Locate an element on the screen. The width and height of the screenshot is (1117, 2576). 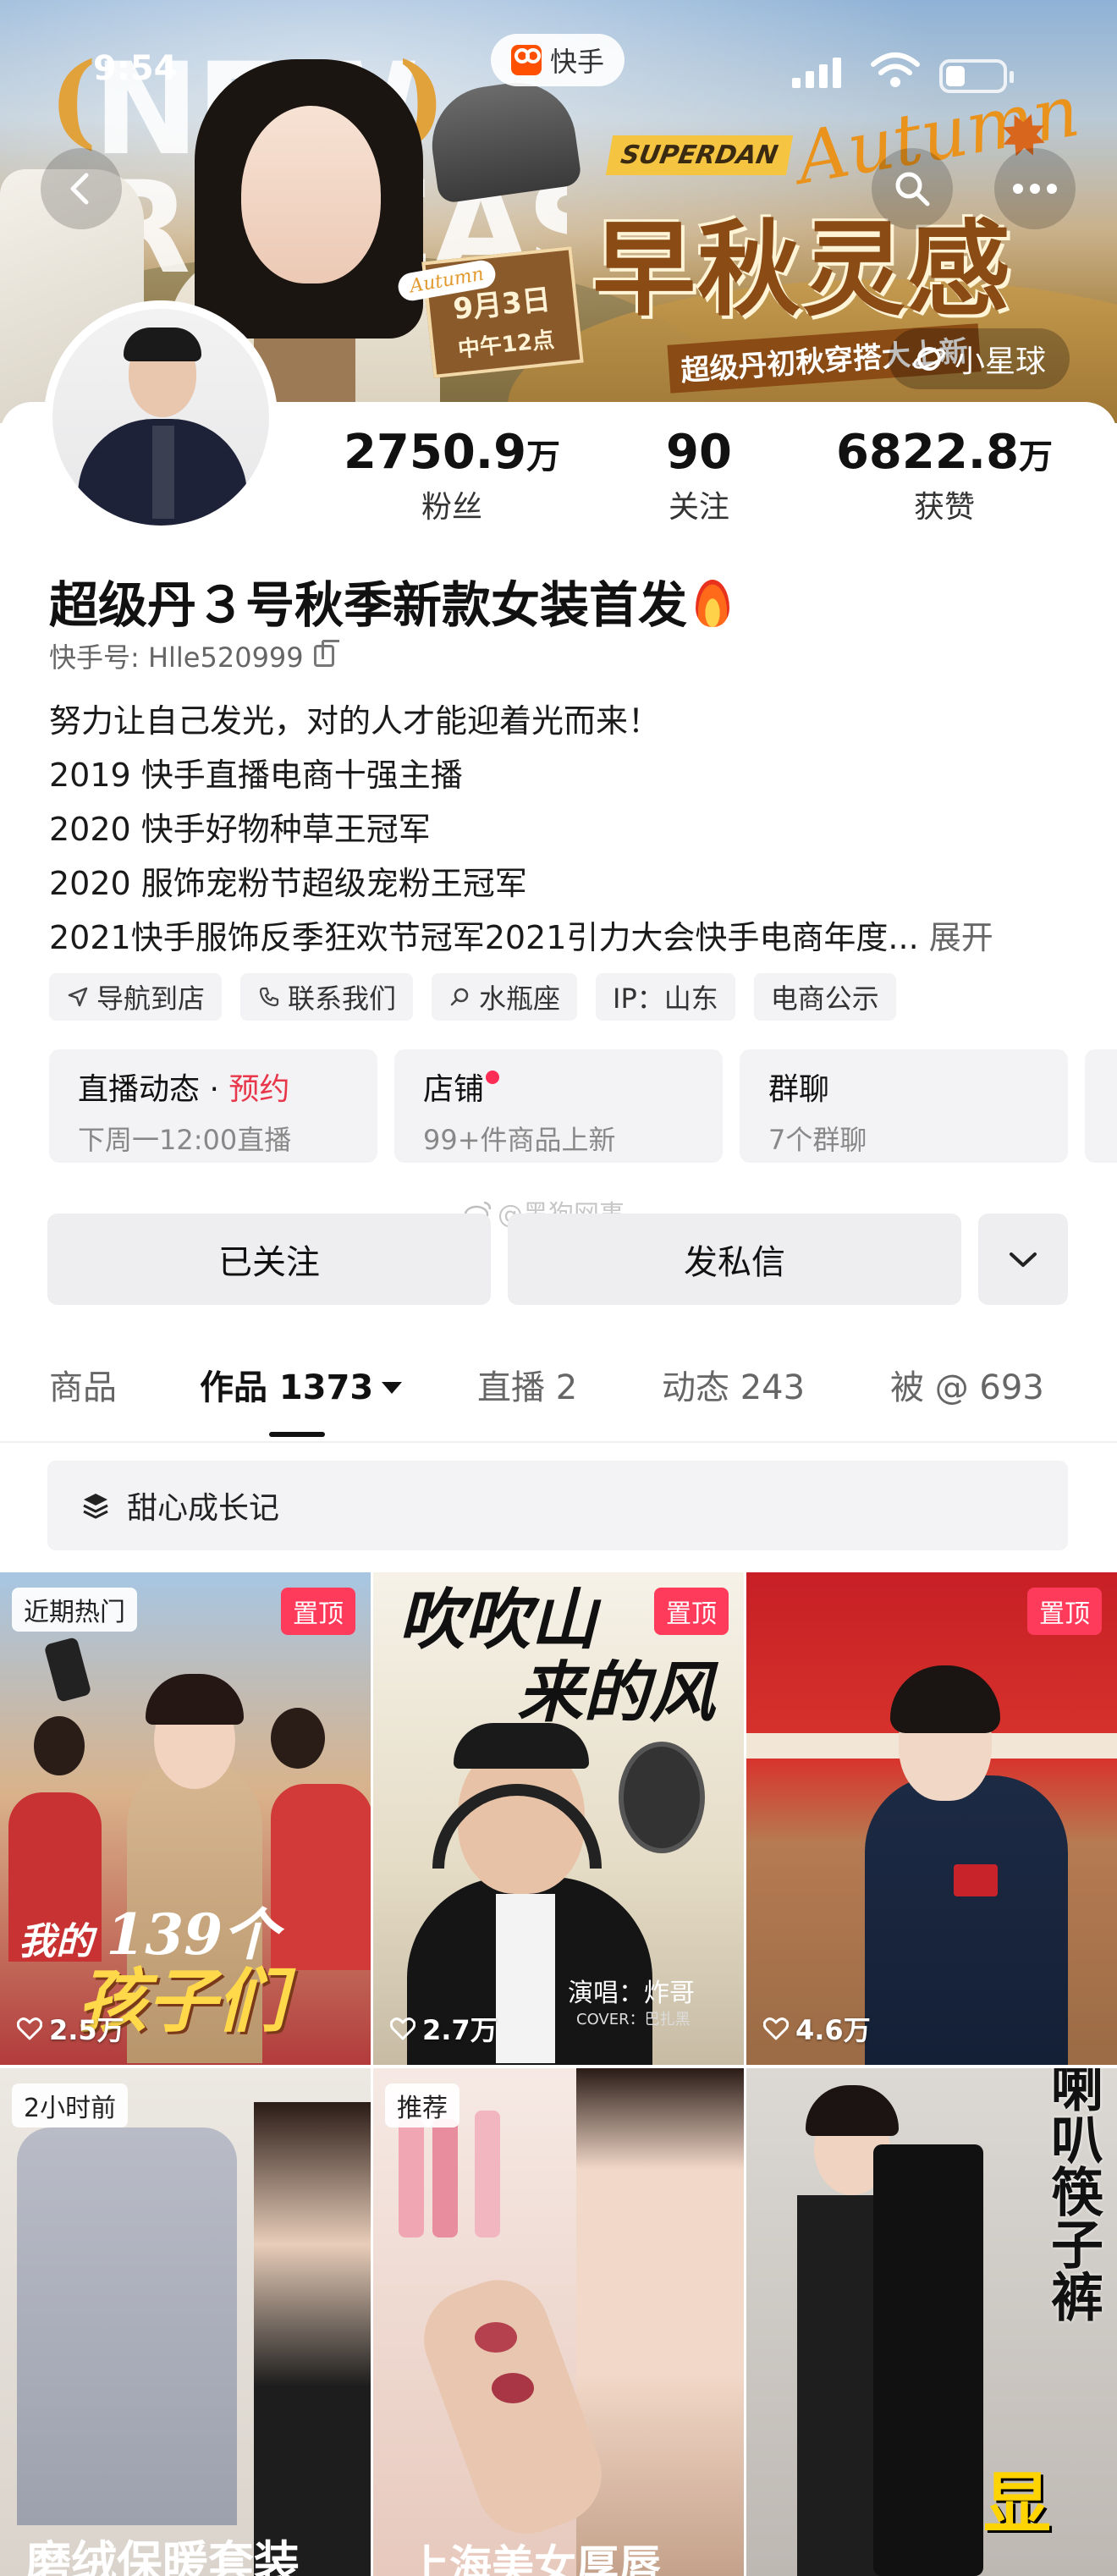
card-subtitle: 7个群聊 is located at coordinates (817, 1140).